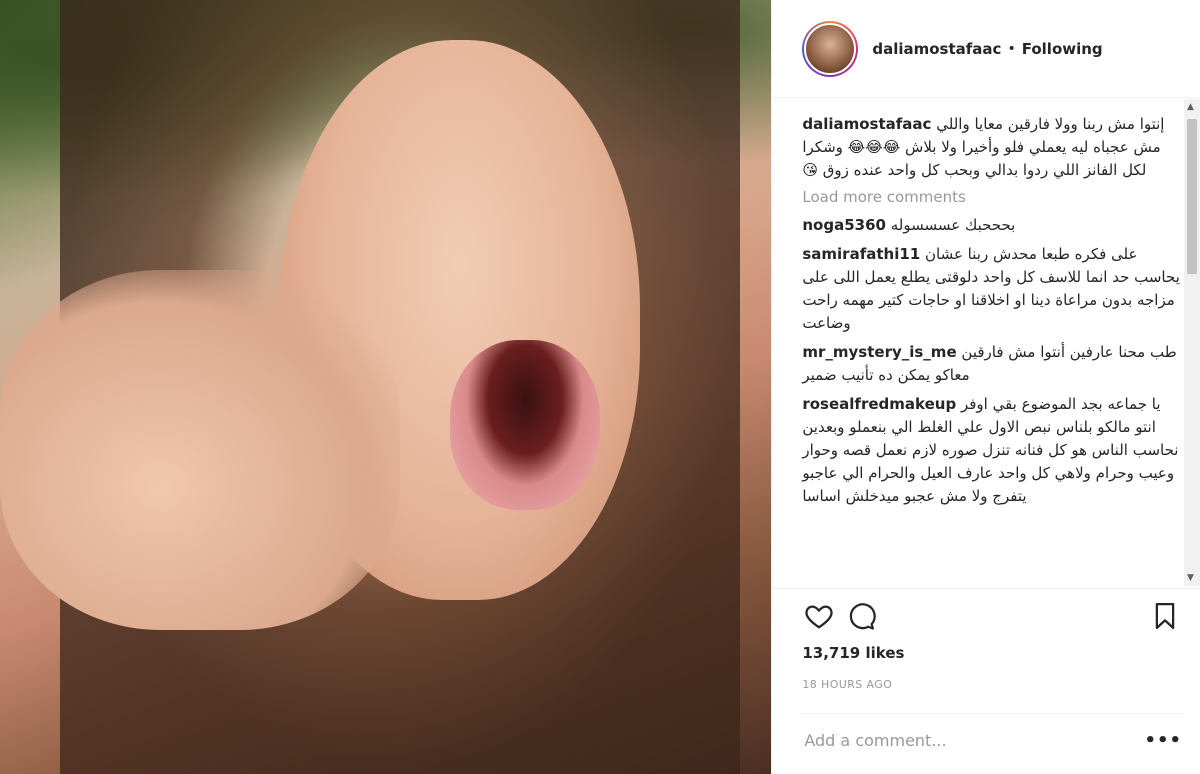  Describe the element at coordinates (819, 616) in the screenshot. I see `heart-icon` at that location.